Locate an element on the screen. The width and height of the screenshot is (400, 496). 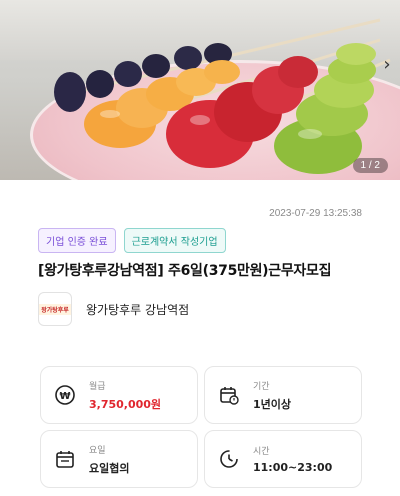
clock-icon is located at coordinates (229, 459).